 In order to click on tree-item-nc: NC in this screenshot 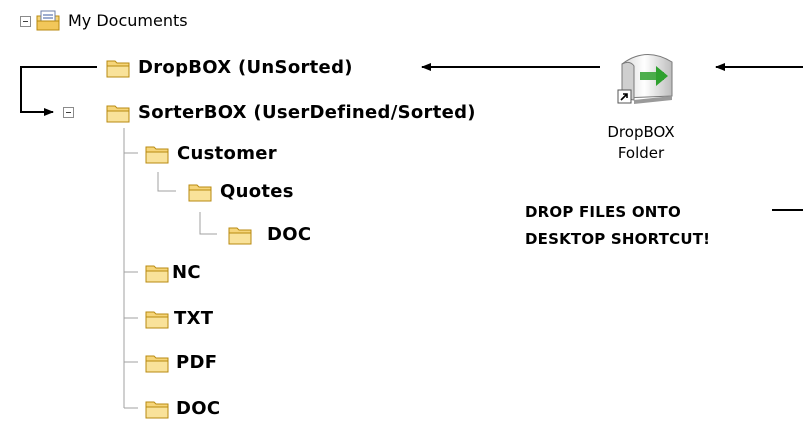, I will do `click(173, 272)`.